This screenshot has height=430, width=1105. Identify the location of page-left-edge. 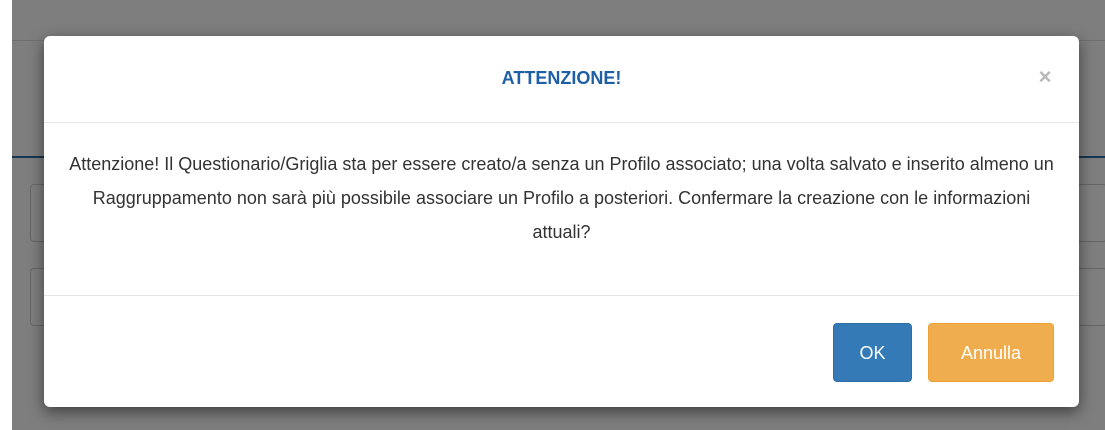
(6, 215).